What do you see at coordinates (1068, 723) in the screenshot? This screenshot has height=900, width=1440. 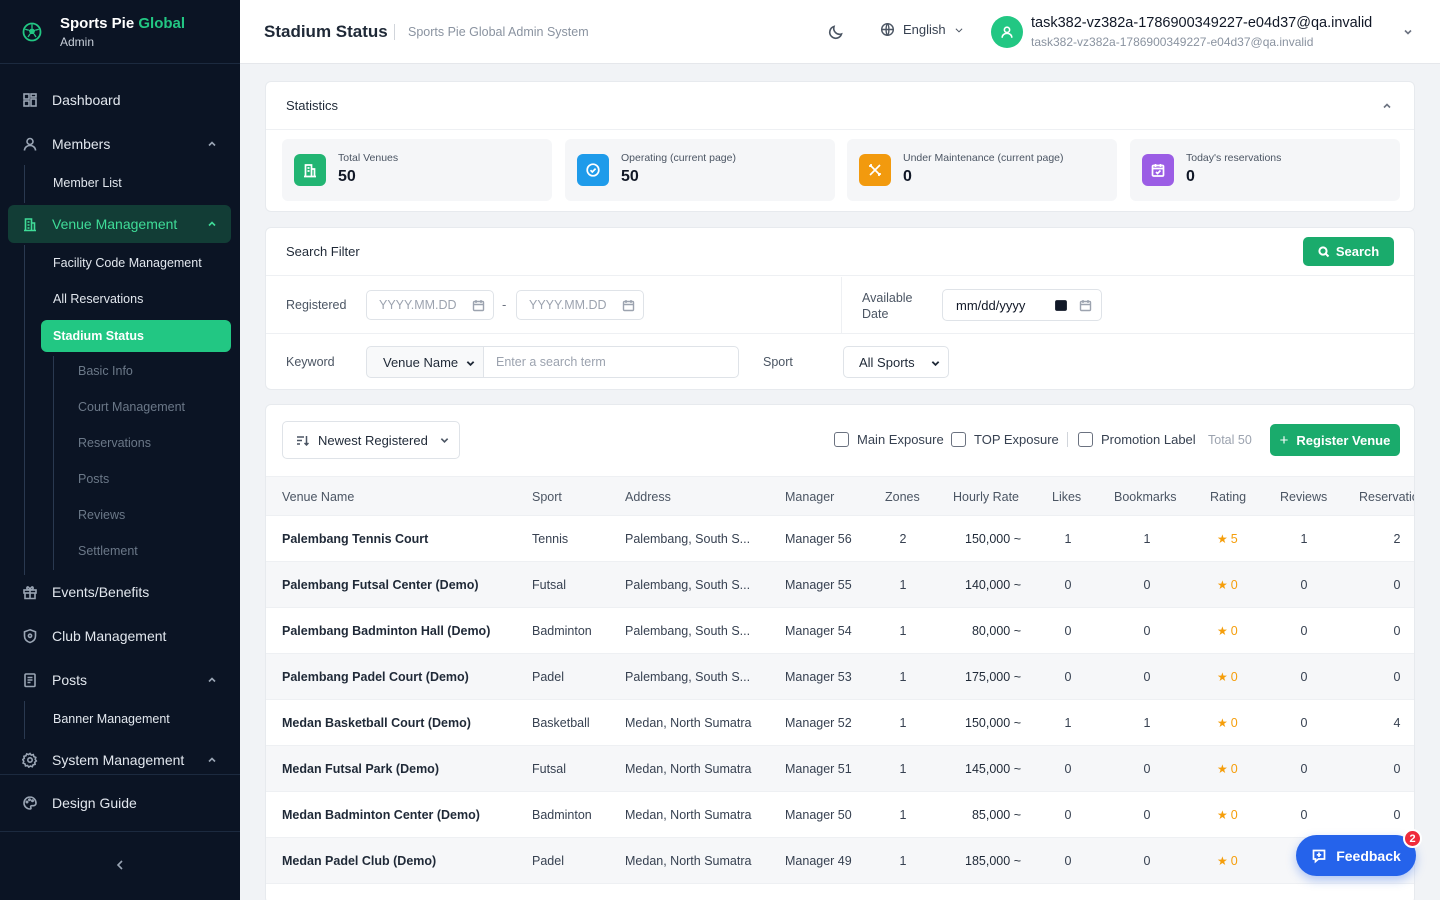 I see `cell-likes: 1` at bounding box center [1068, 723].